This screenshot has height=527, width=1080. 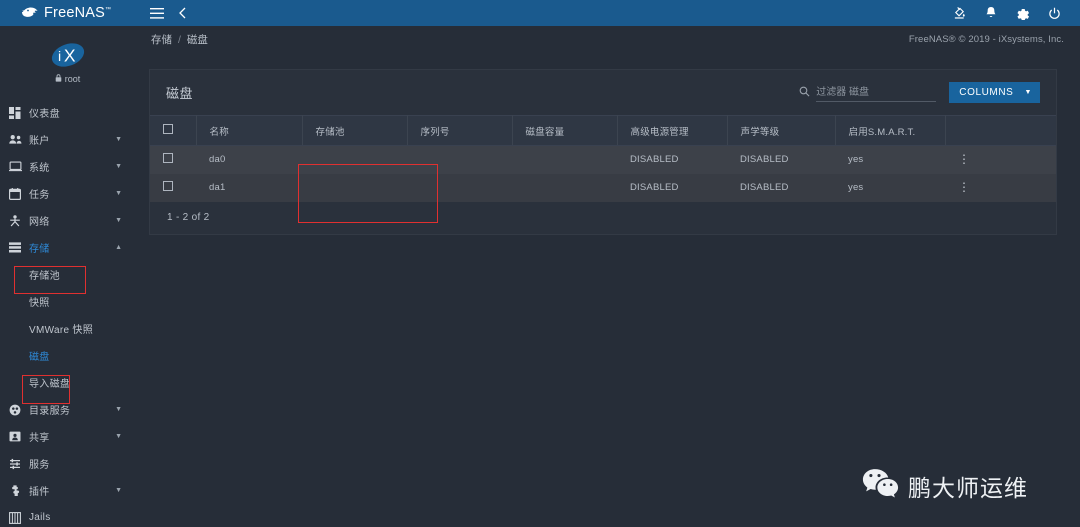 What do you see at coordinates (603, 217) in the screenshot?
I see `pagination-info: 1 - 2 of 2` at bounding box center [603, 217].